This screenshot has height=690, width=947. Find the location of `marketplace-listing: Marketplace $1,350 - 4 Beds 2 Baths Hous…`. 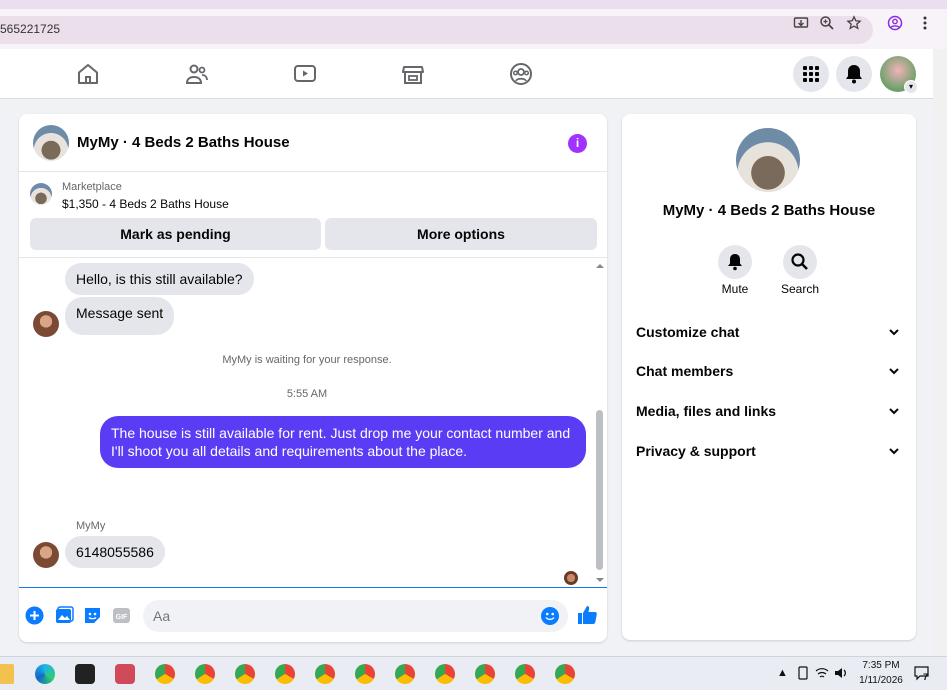

marketplace-listing: Marketplace $1,350 - 4 Beds 2 Baths Hous… is located at coordinates (313, 194).